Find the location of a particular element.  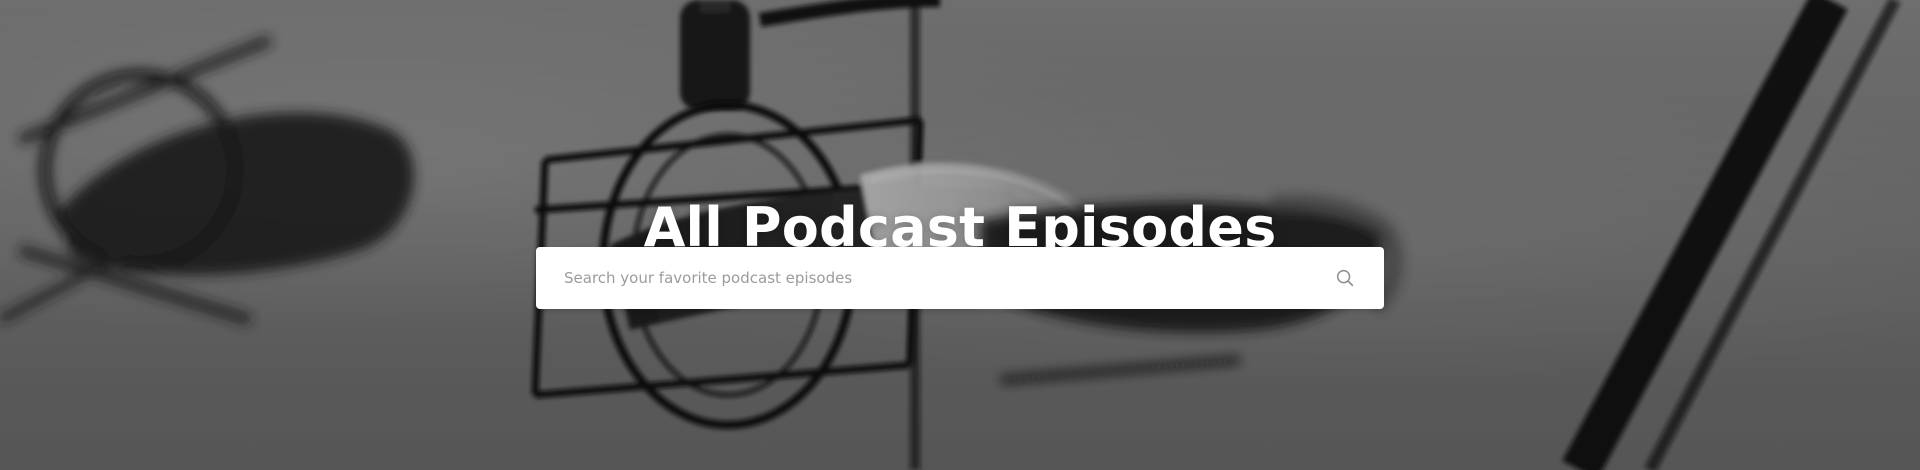

search-input is located at coordinates (944, 278).